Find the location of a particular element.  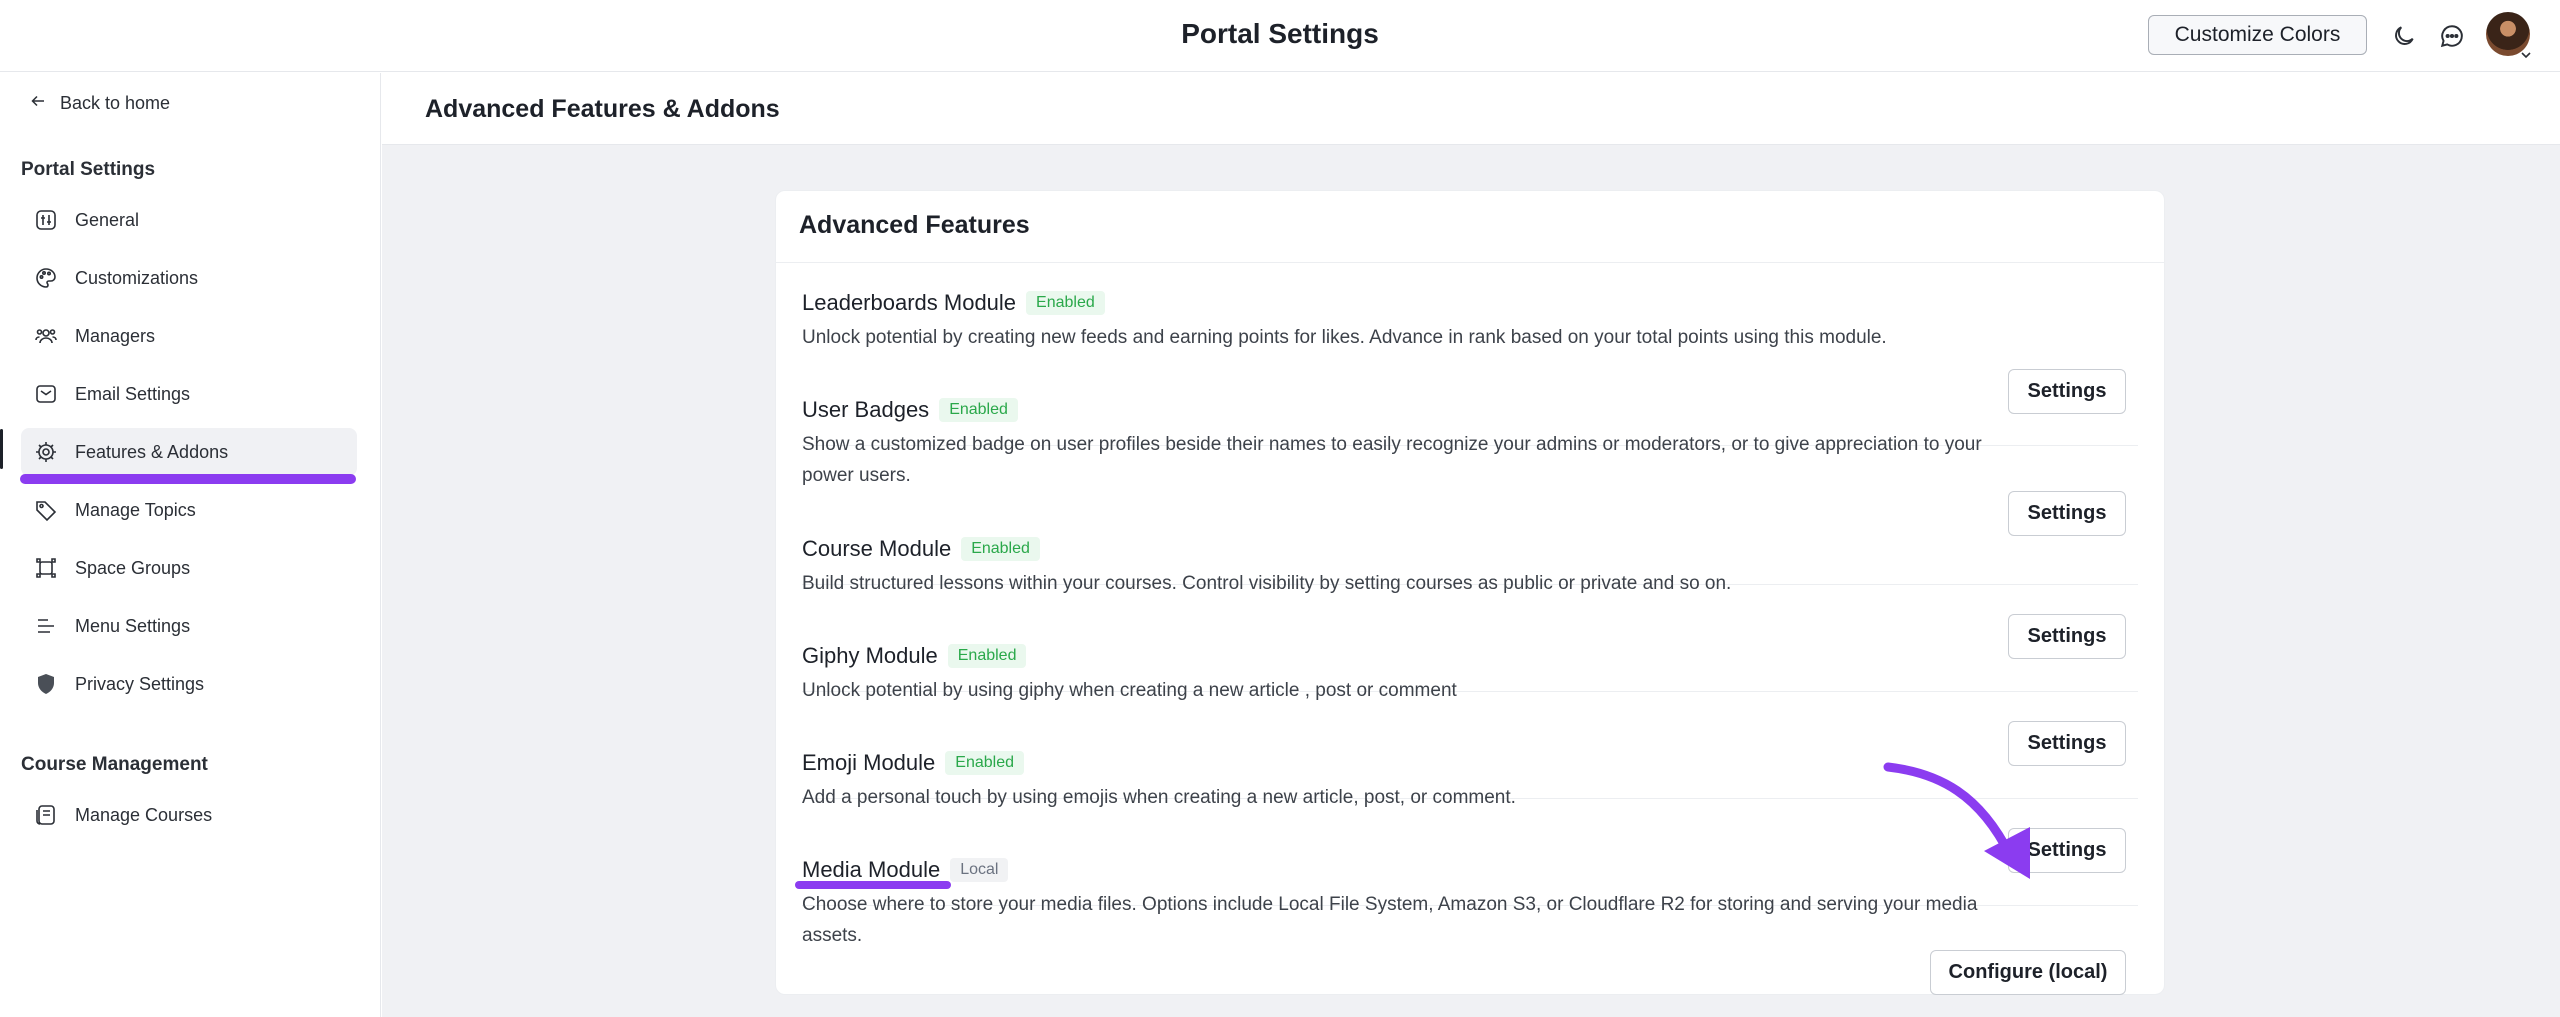

feature-name: Giphy Module is located at coordinates (870, 655).